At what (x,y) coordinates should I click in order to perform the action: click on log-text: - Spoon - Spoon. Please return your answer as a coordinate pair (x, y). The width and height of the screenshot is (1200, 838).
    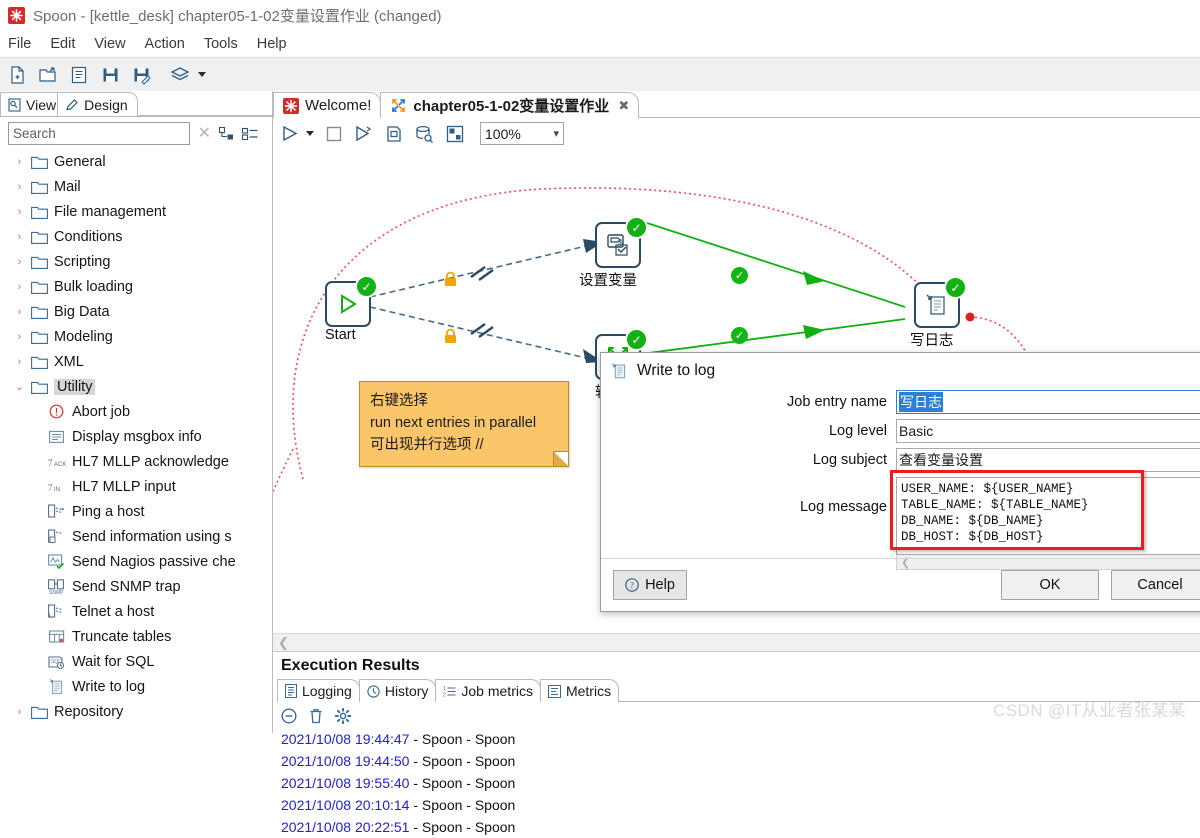
    Looking at the image, I should click on (462, 805).